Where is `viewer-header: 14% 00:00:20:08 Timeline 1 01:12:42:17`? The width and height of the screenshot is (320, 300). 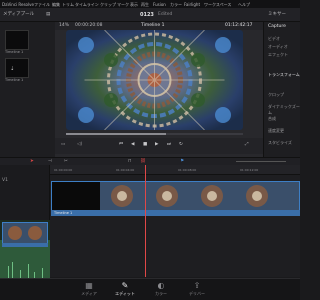
viewer-header: 14% 00:00:20:08 Timeline 1 01:12:42:17 is located at coordinates (159, 26).